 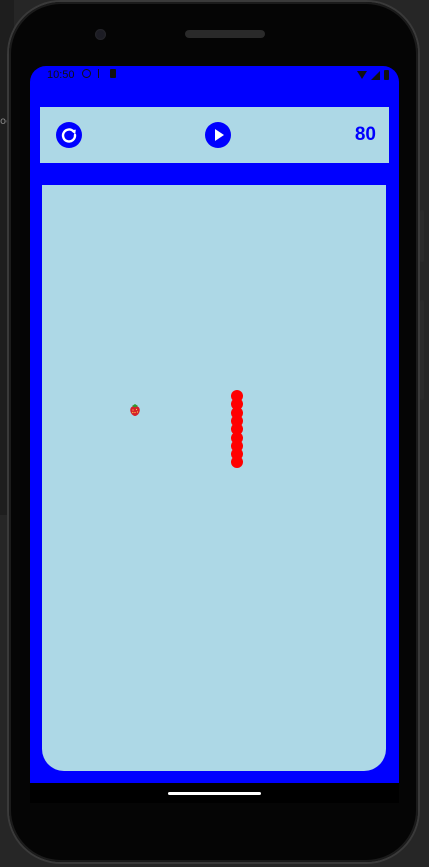 I want to click on key-icon, so click(x=100, y=73).